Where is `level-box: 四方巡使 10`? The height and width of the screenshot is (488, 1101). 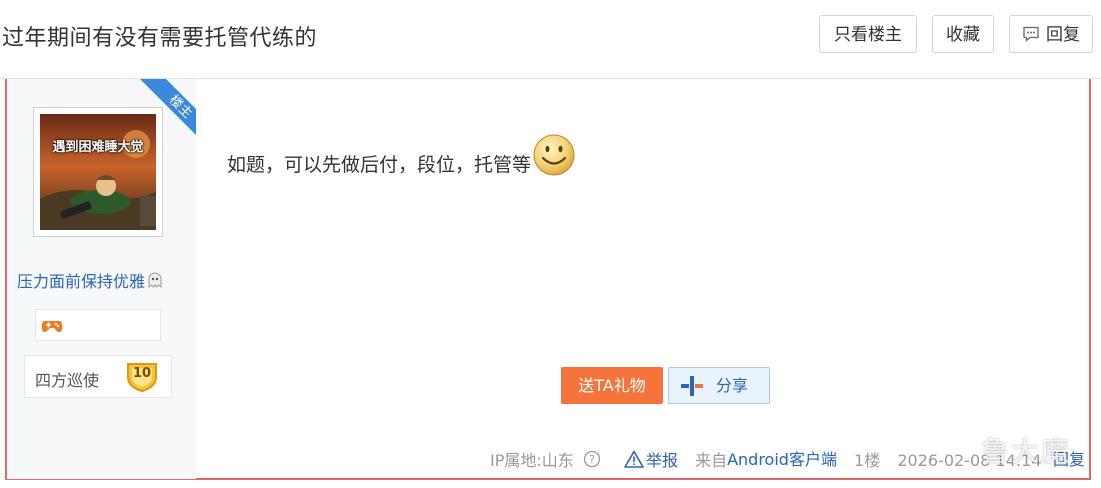
level-box: 四方巡使 10 is located at coordinates (98, 376).